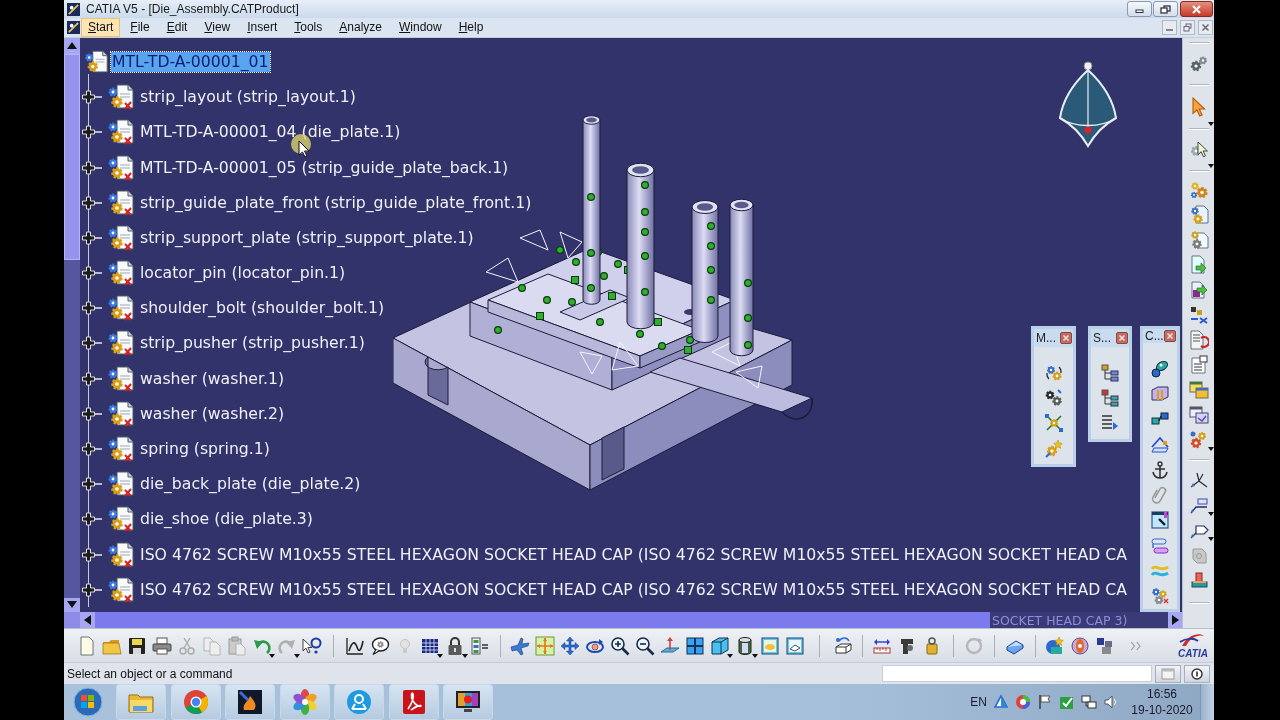  Describe the element at coordinates (1160, 520) in the screenshot. I see `window-icon` at that location.